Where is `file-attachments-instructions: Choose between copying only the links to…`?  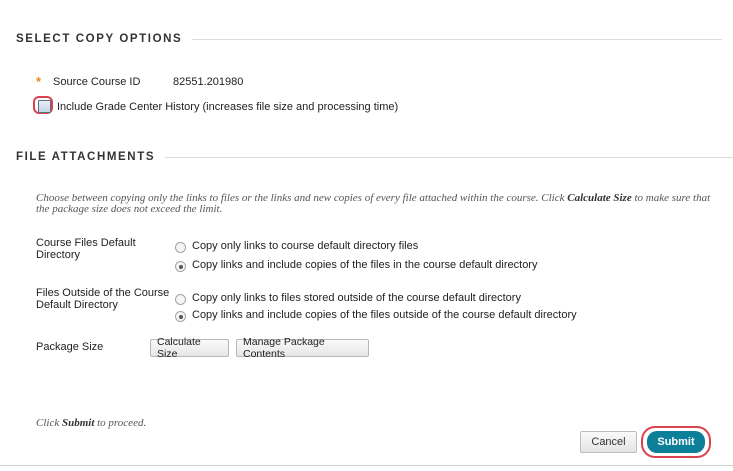
file-attachments-instructions: Choose between copying only the links to… is located at coordinates (376, 204).